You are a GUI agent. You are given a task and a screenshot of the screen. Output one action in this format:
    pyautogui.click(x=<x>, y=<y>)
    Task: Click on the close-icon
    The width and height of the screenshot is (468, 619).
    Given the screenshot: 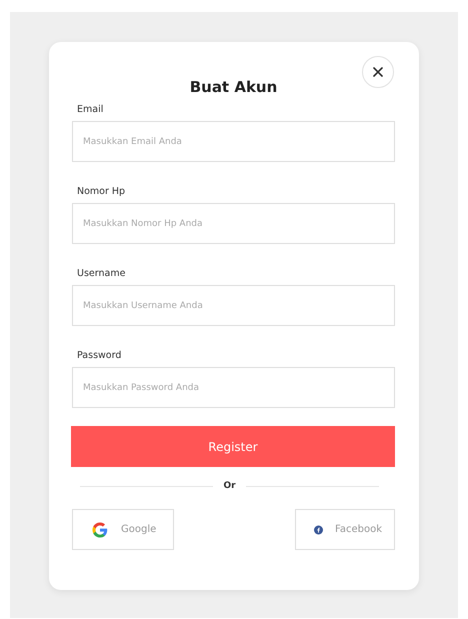 What is the action you would take?
    pyautogui.click(x=378, y=72)
    